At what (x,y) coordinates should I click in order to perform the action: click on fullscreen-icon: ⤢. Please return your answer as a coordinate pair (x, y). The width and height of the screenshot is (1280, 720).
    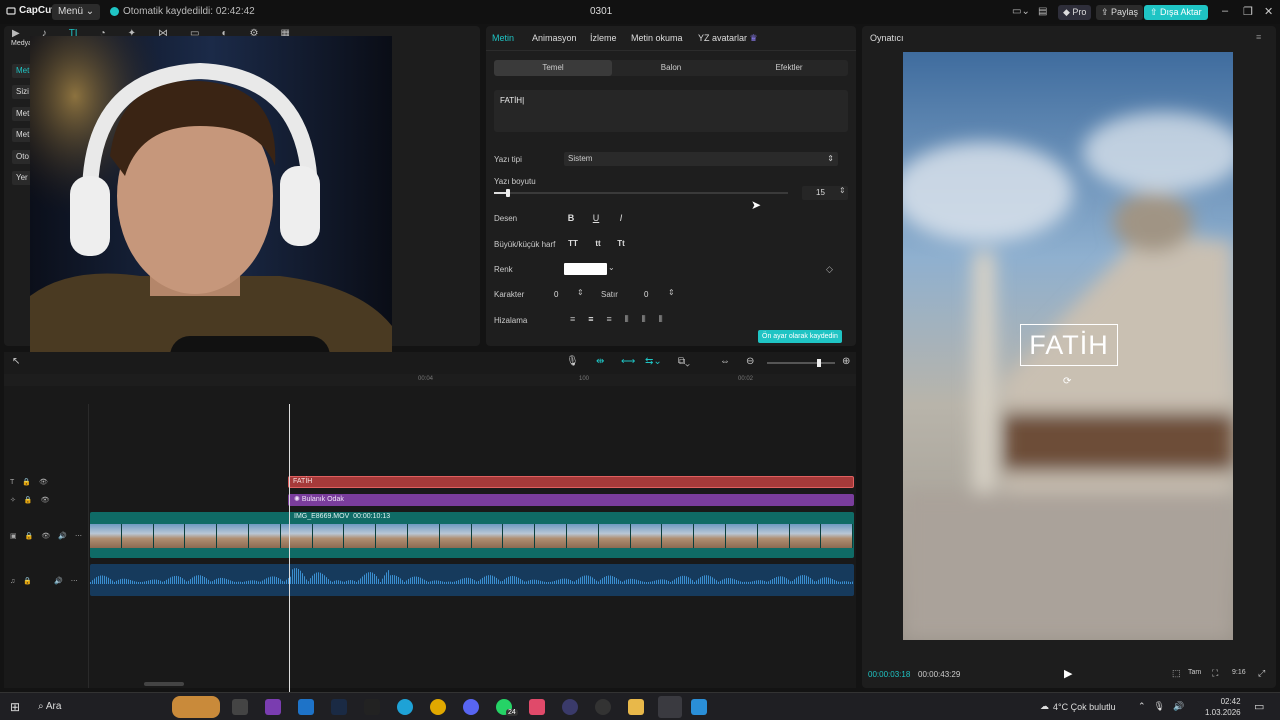
    Looking at the image, I should click on (1261, 673).